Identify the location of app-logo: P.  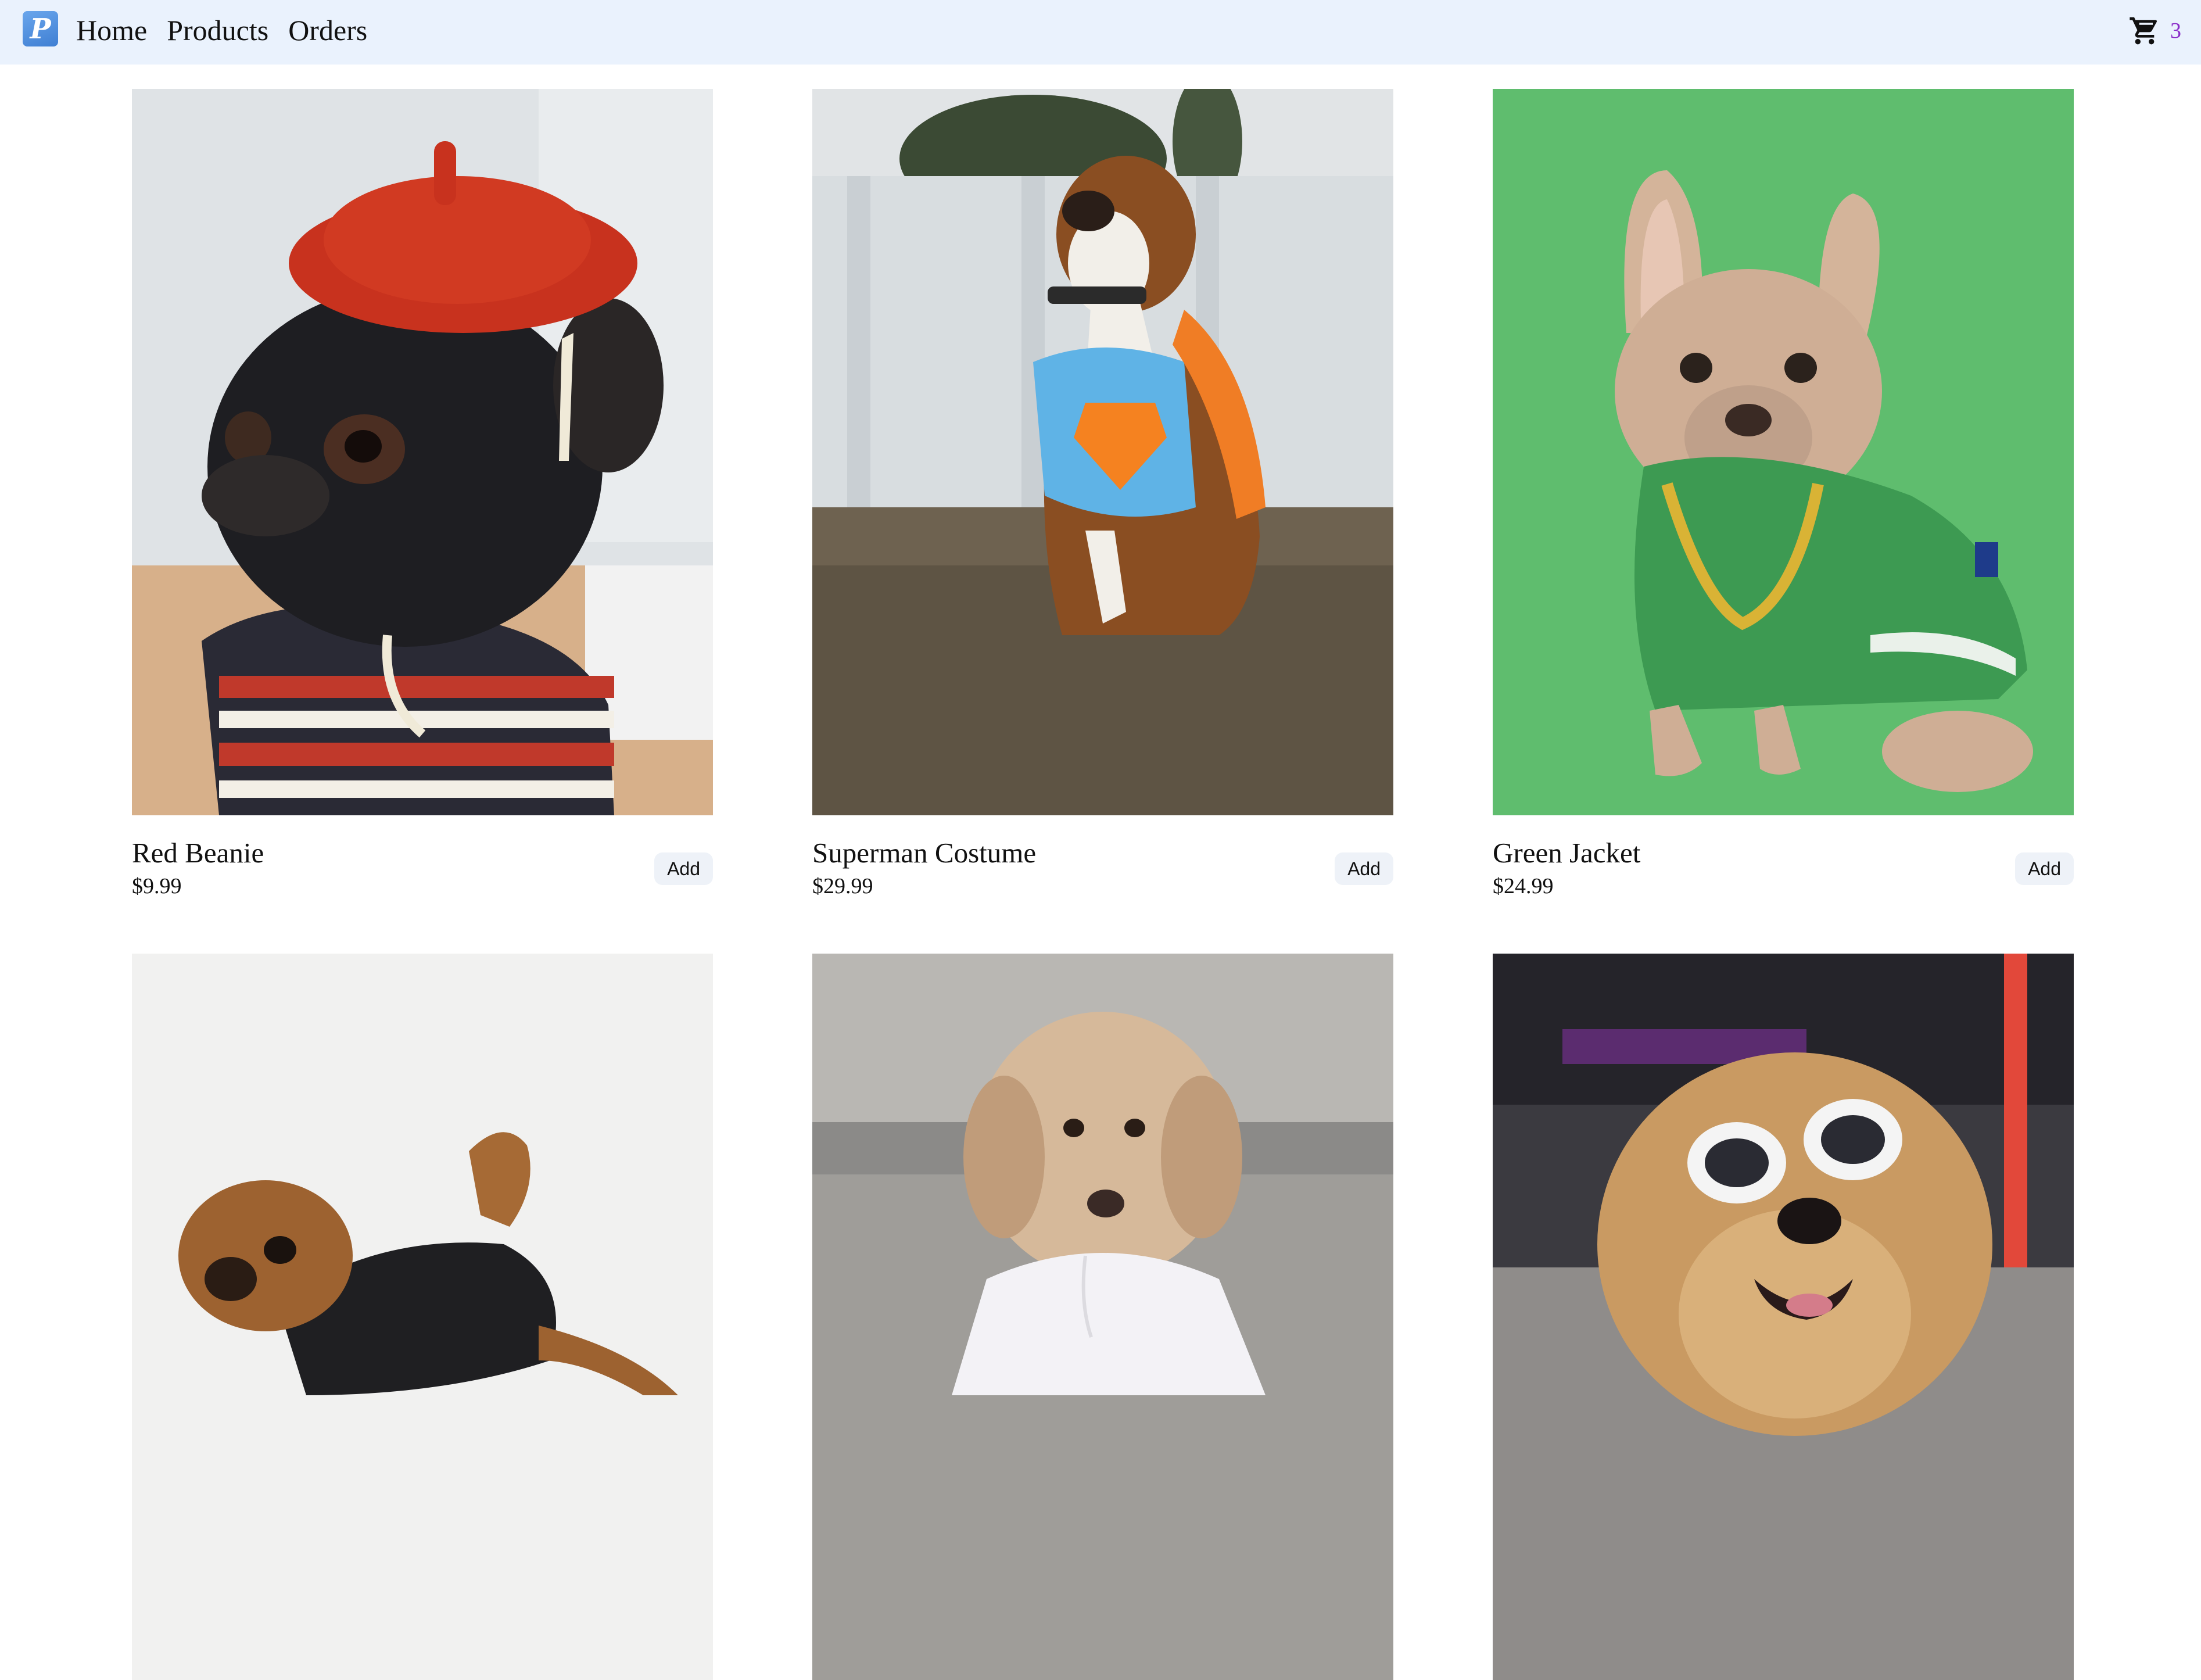
(41, 28).